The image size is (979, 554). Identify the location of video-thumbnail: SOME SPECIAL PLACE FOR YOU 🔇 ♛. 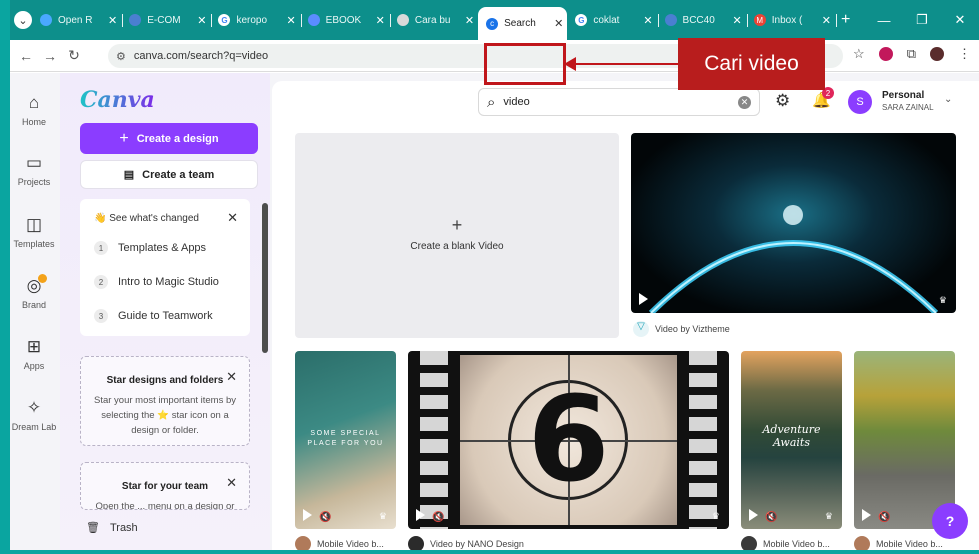
(345, 440).